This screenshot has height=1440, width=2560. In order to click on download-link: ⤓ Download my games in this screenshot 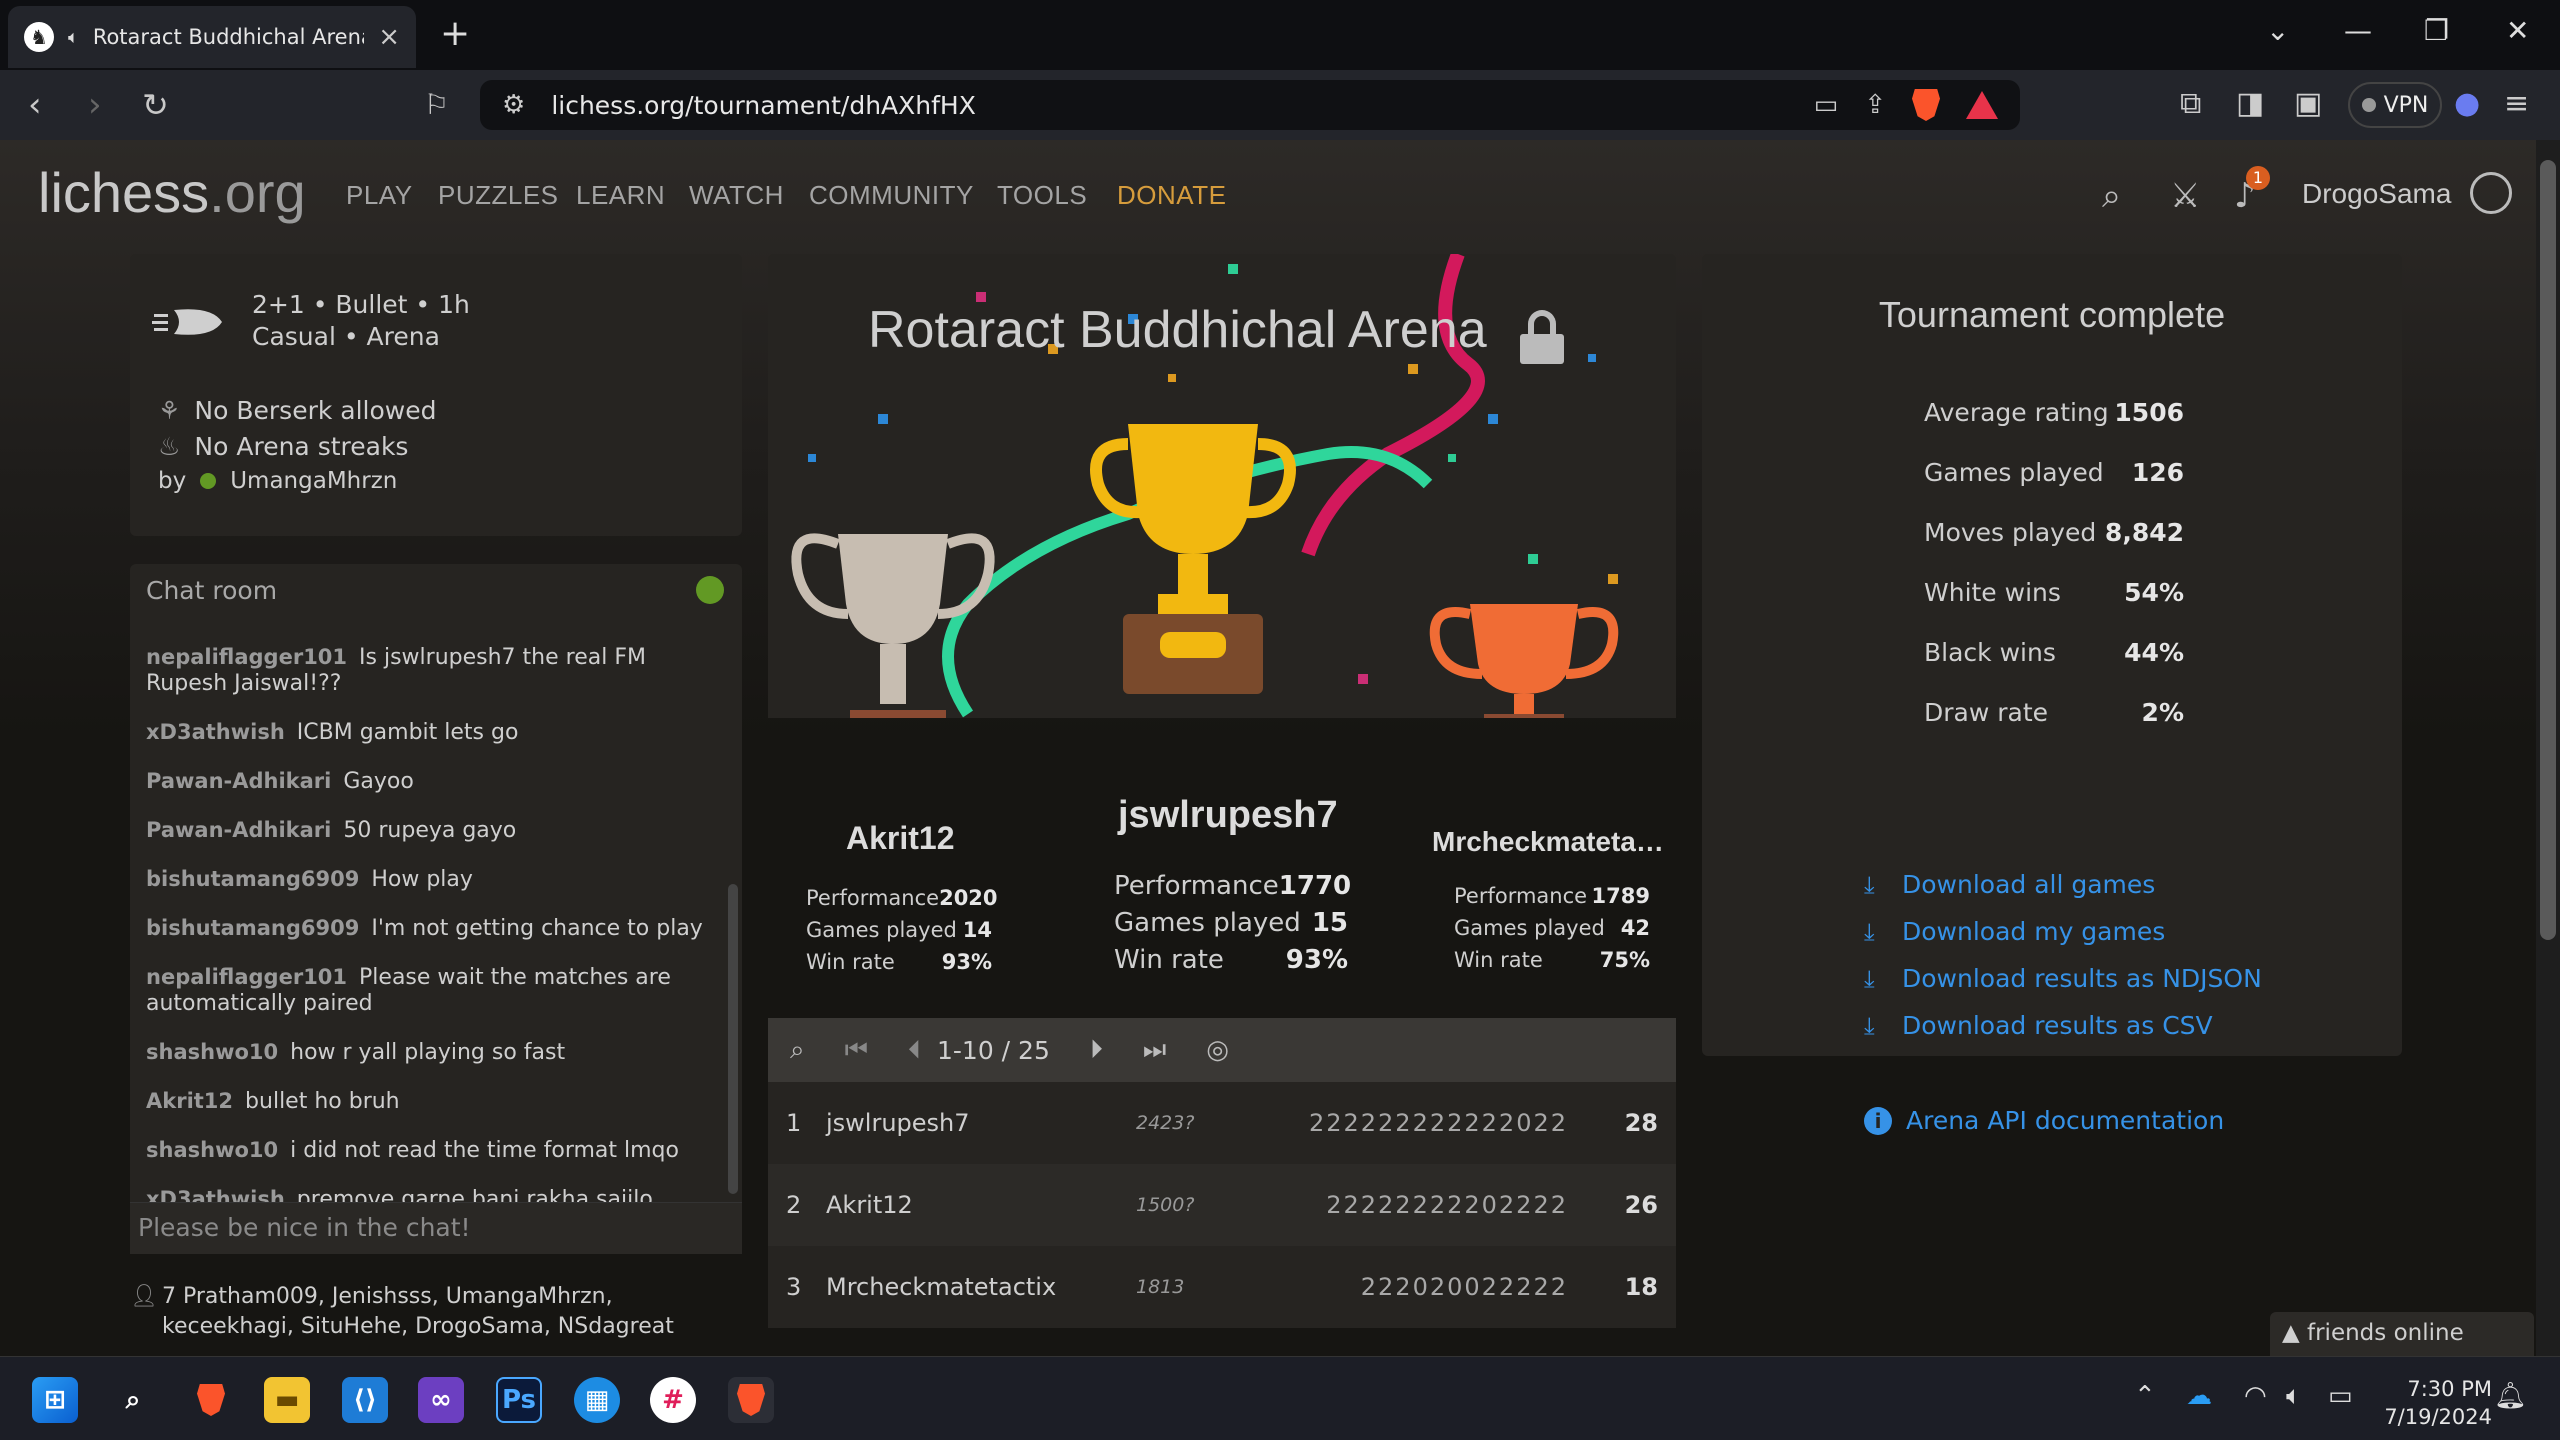, I will do `click(2014, 931)`.